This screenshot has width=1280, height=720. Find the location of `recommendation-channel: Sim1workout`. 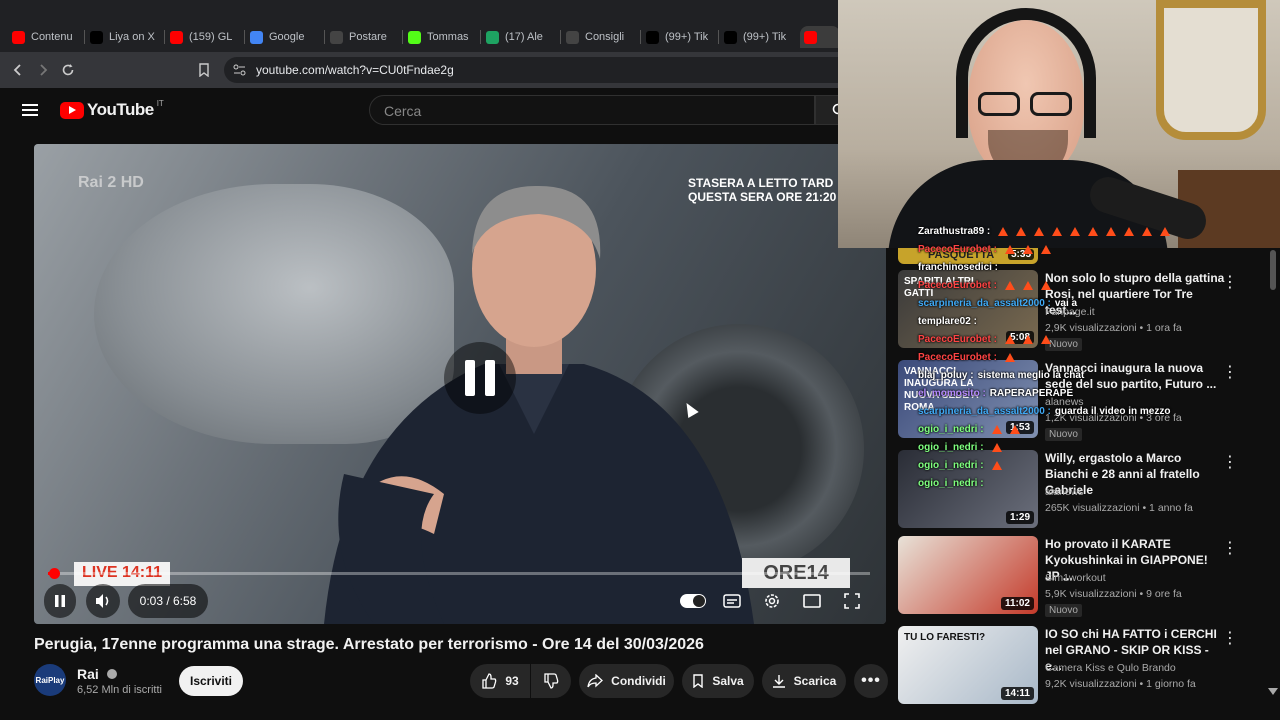

recommendation-channel: Sim1workout is located at coordinates (1075, 578).